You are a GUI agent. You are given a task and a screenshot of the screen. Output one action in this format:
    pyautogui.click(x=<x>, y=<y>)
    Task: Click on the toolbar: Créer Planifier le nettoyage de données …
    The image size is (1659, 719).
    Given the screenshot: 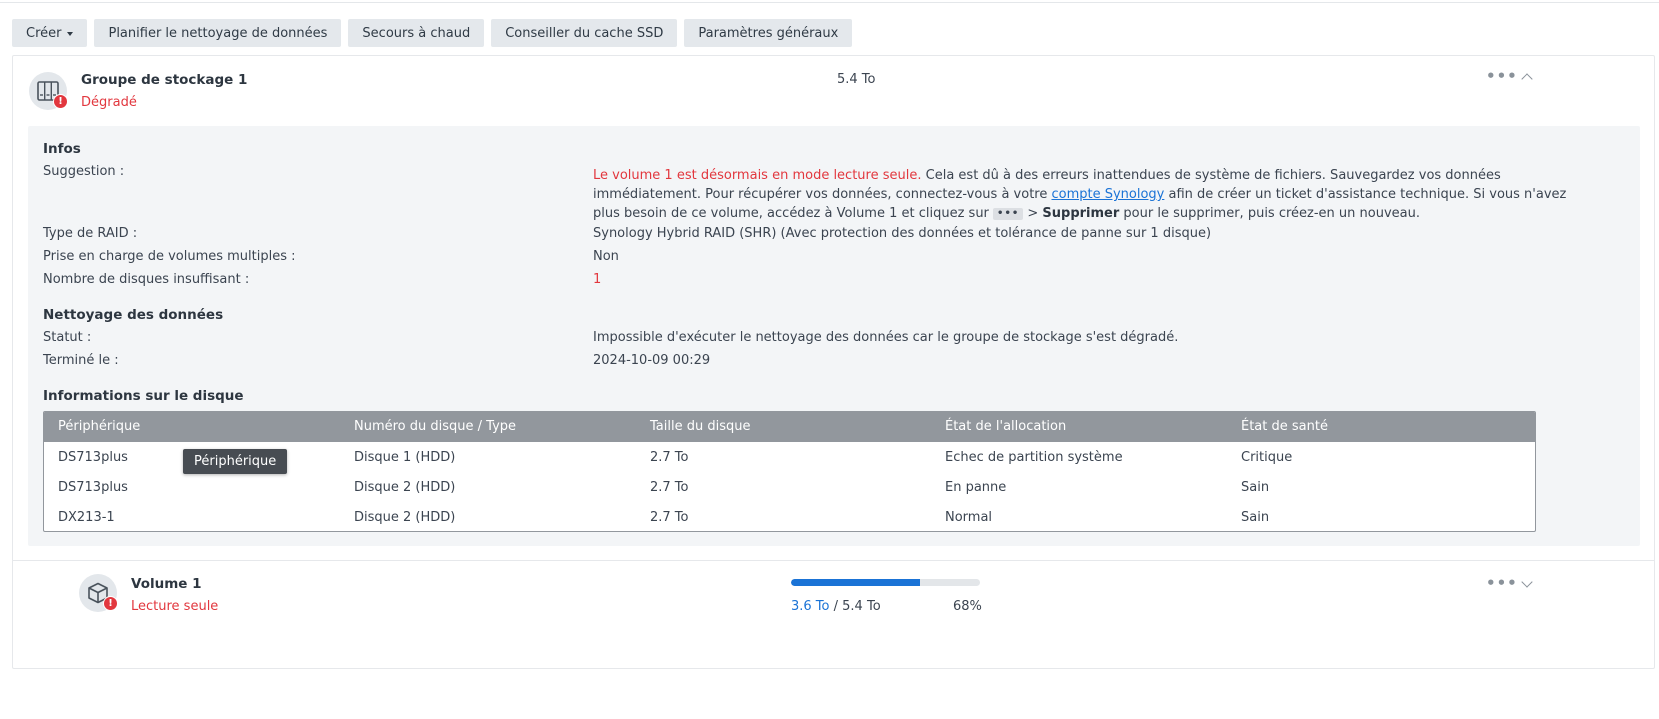 What is the action you would take?
    pyautogui.click(x=432, y=33)
    